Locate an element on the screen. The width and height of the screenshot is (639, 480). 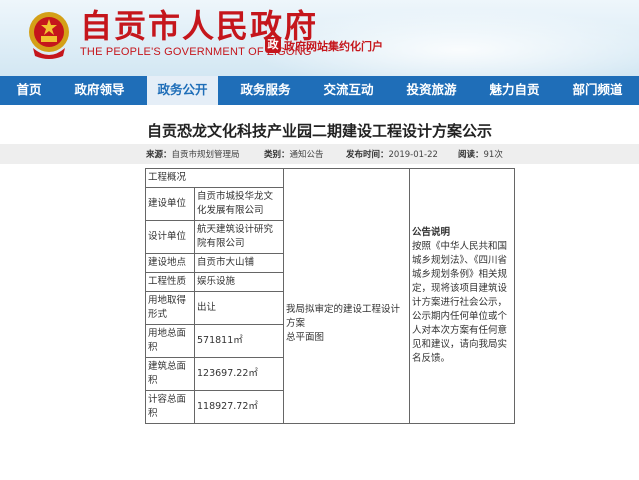
meta-views: 阅读：91次 is located at coordinates (480, 154).